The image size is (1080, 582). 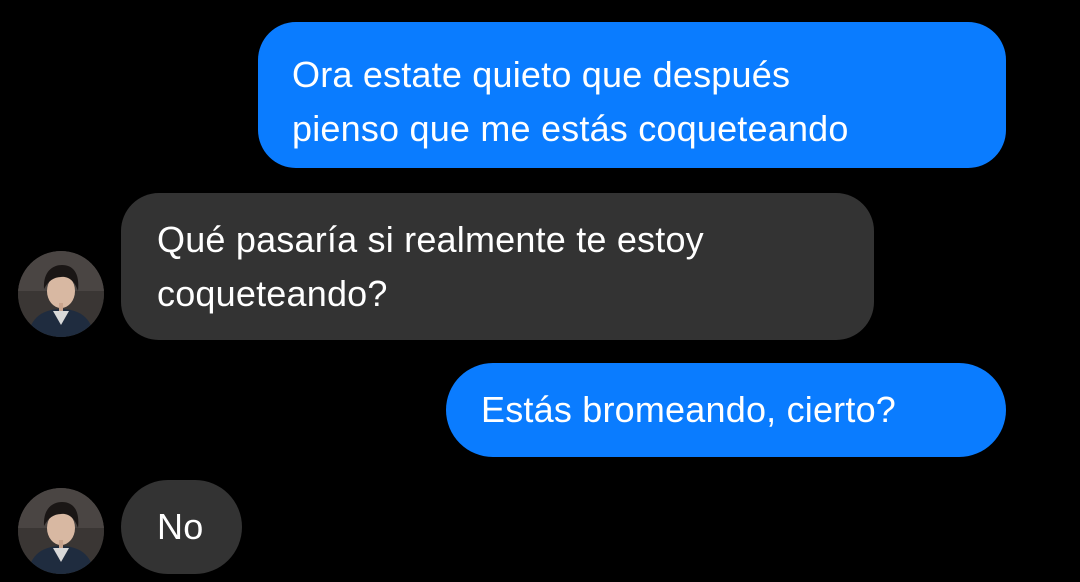 What do you see at coordinates (272, 293) in the screenshot?
I see `message-text-line: coqueteando?` at bounding box center [272, 293].